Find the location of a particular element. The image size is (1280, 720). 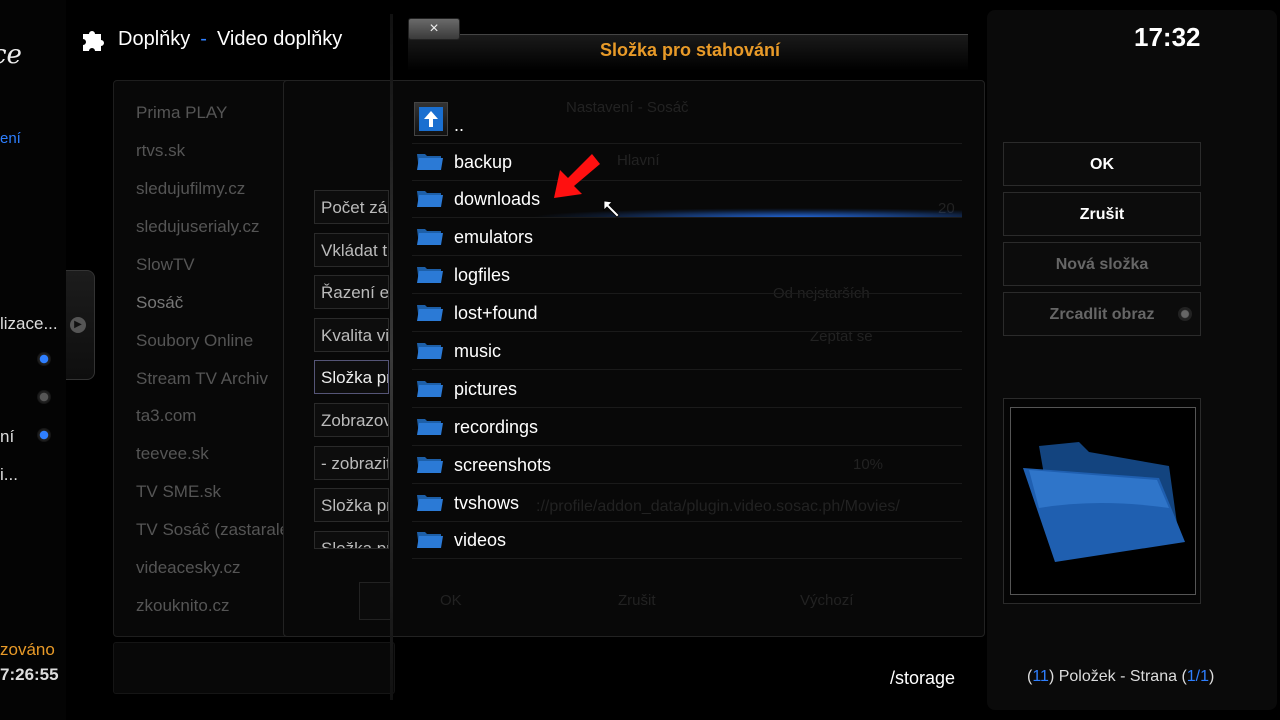

puzzle-icon is located at coordinates (93, 41).